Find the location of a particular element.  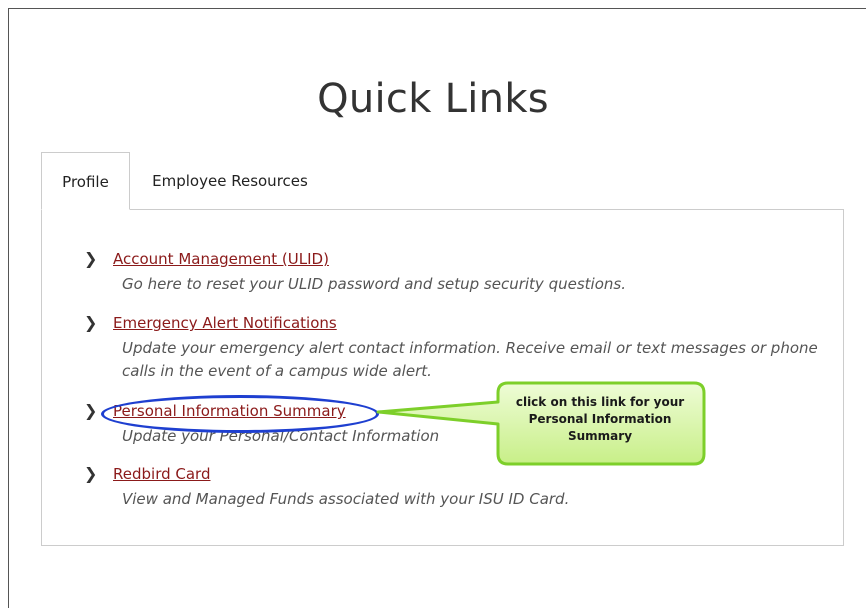

account-management-link: Account Management (ULID) is located at coordinates (221, 259).